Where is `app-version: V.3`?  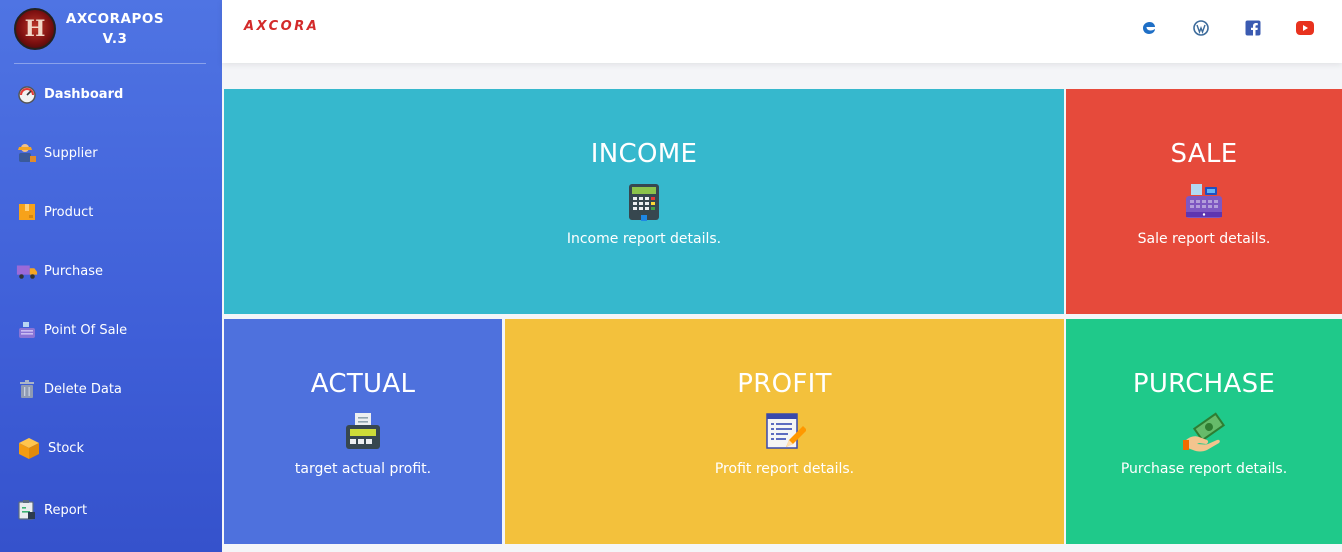 app-version: V.3 is located at coordinates (115, 39).